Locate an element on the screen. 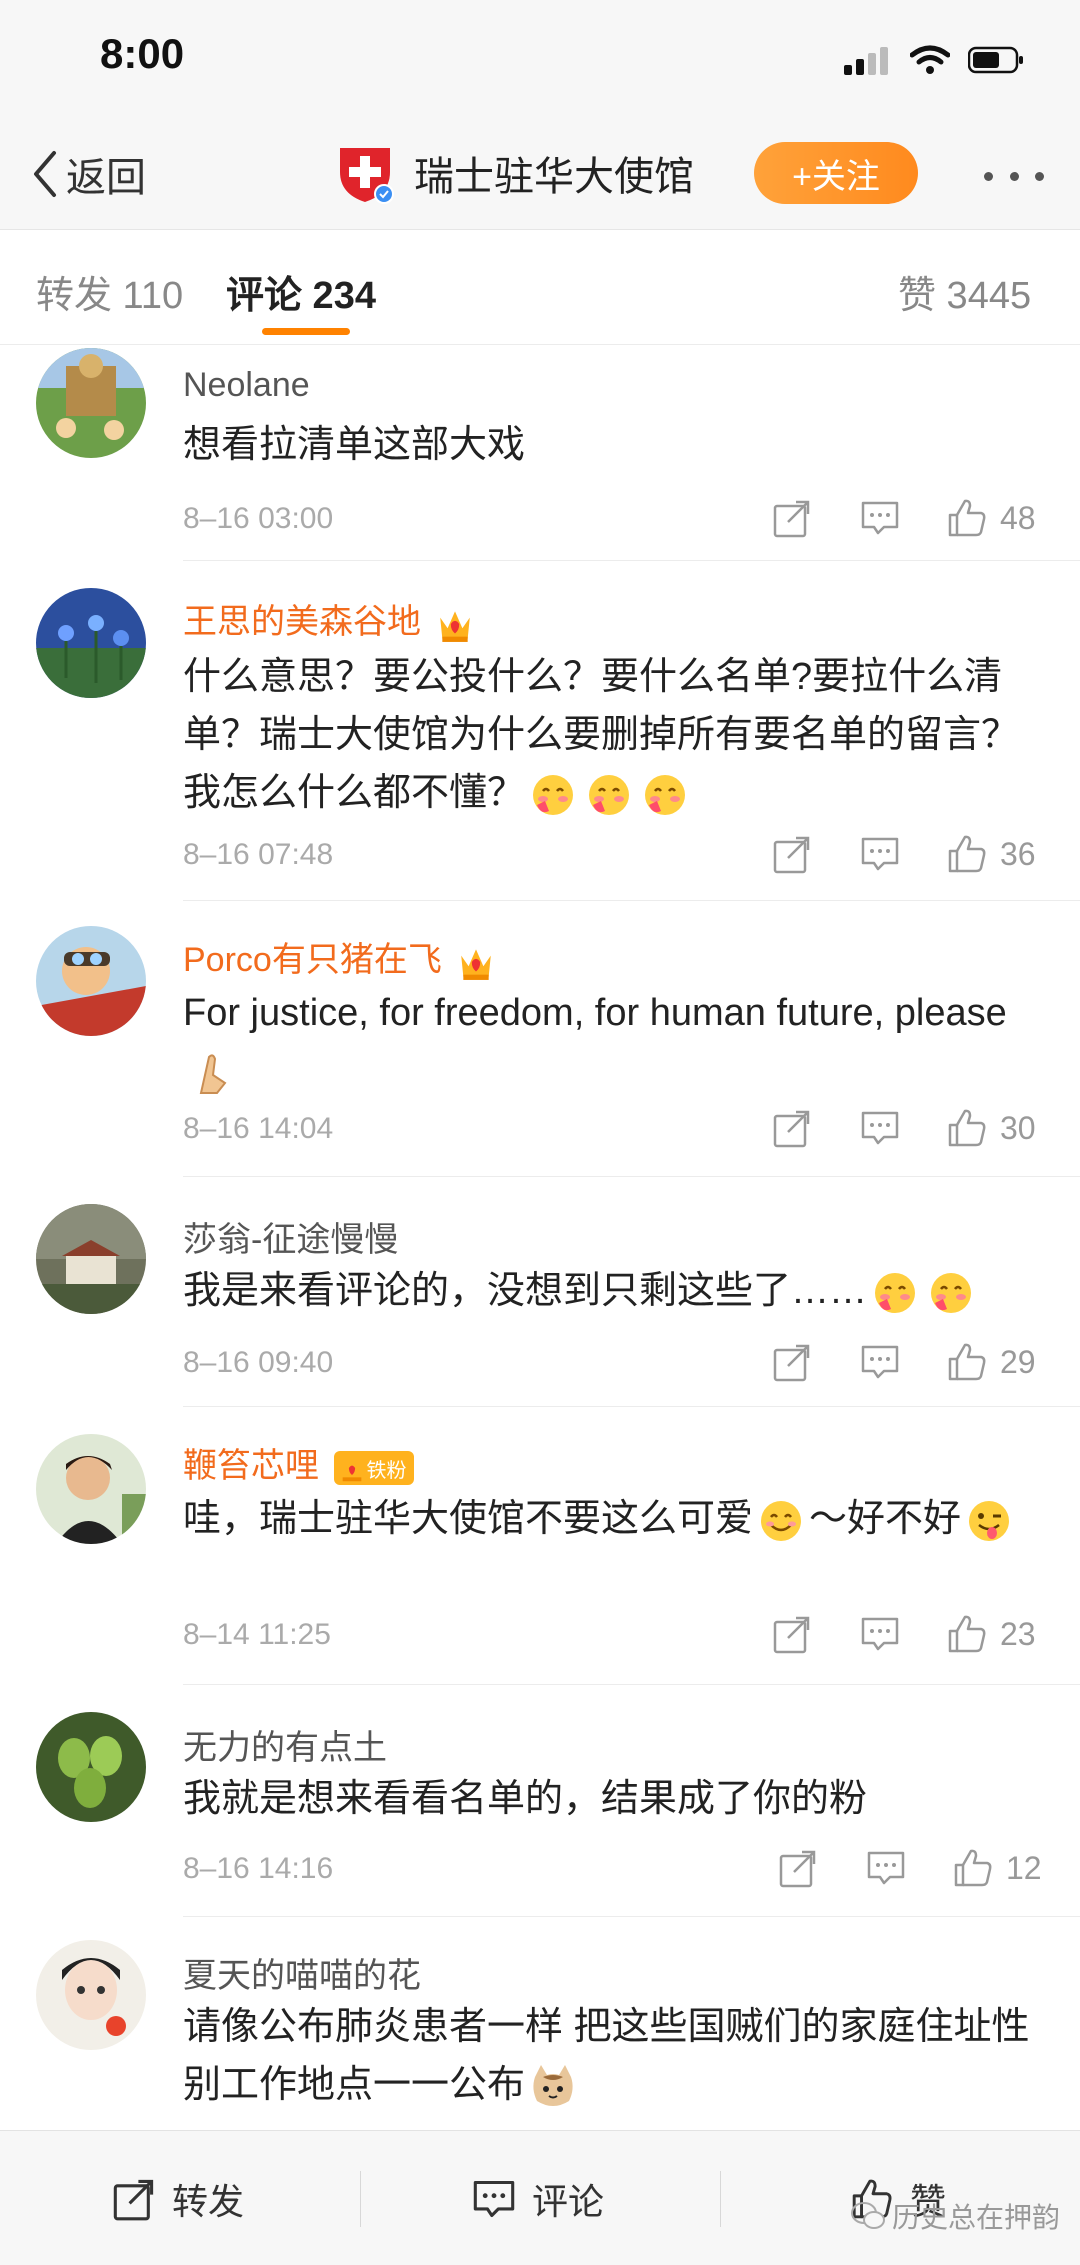  status-time: 8:00 is located at coordinates (142, 53).